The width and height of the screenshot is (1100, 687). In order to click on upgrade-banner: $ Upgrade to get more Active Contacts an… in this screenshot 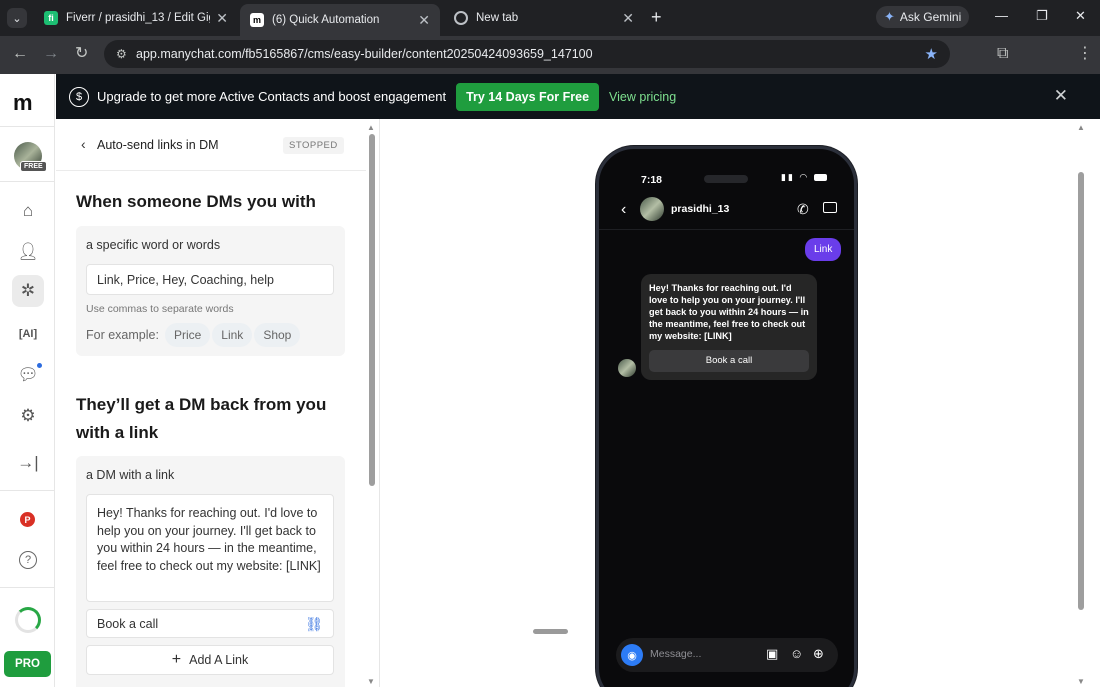, I will do `click(578, 96)`.